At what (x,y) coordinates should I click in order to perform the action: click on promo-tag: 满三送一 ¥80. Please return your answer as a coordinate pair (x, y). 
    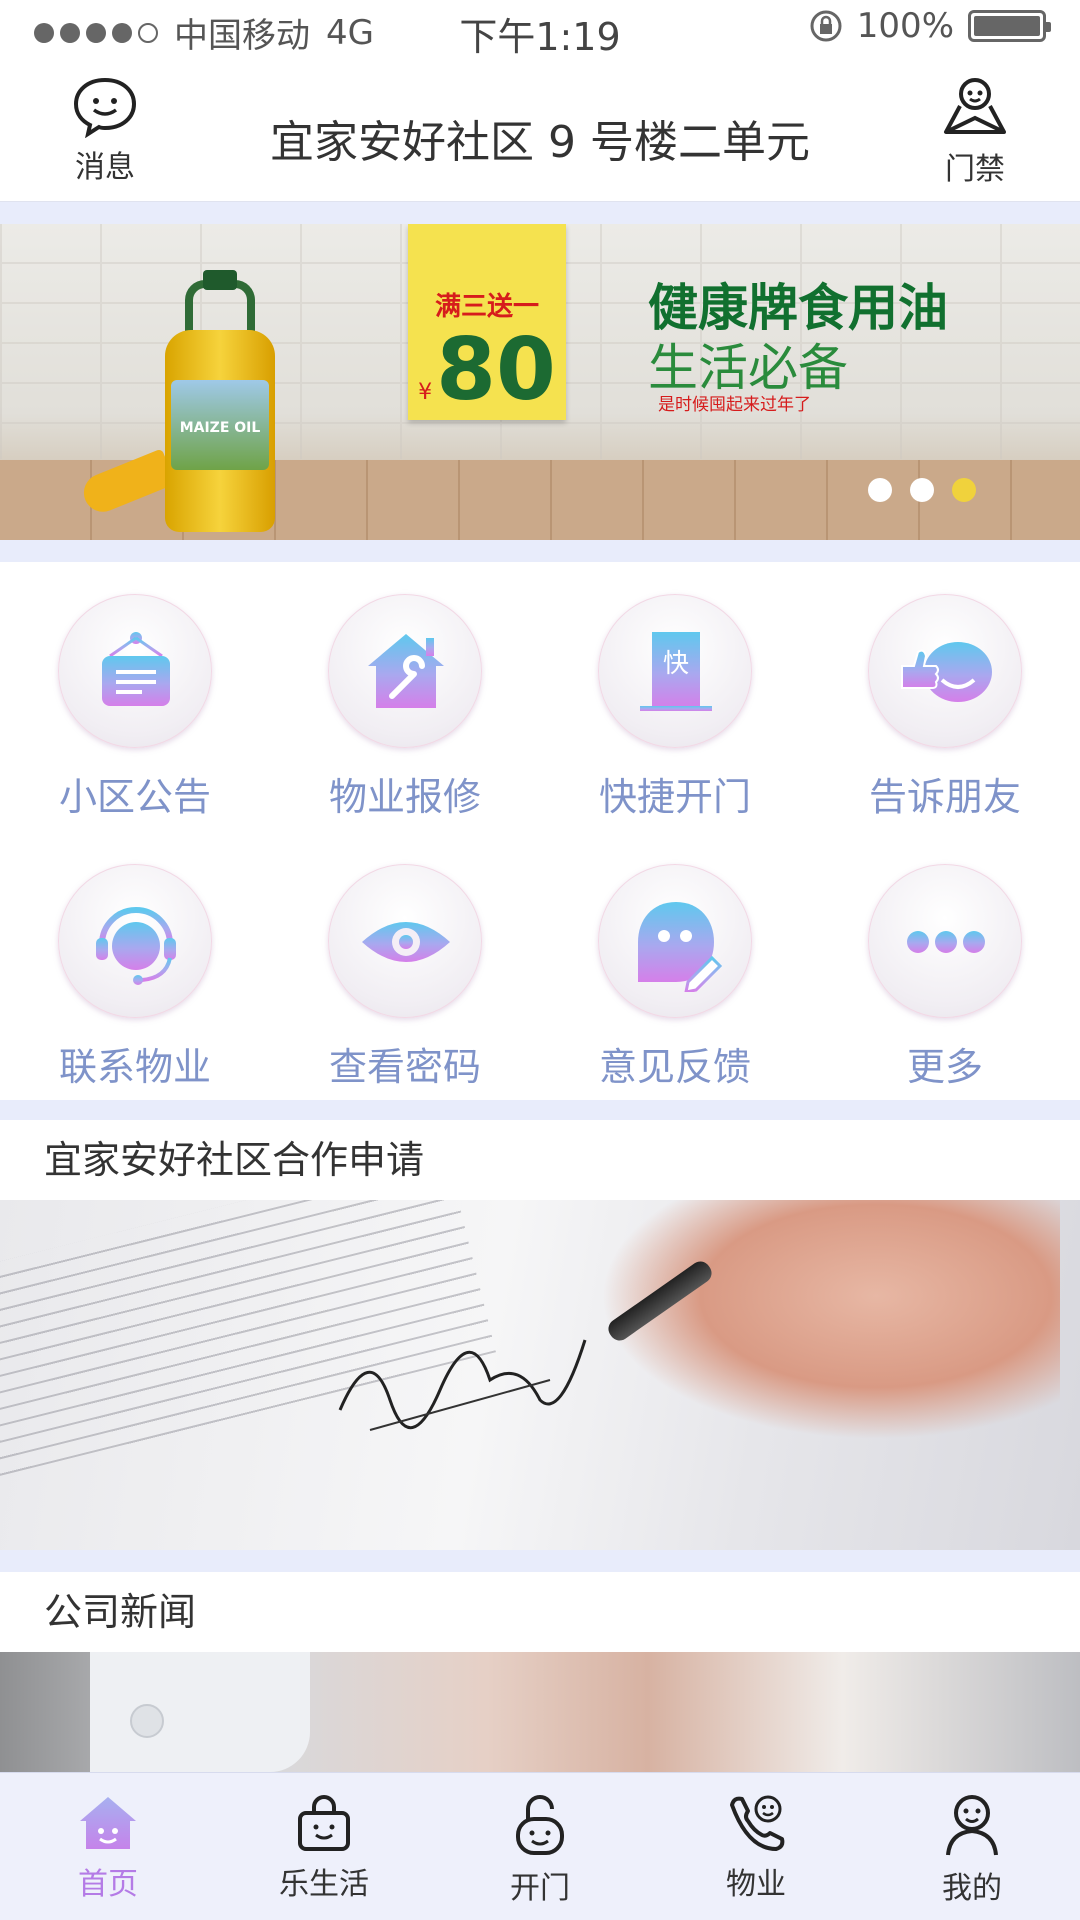
    Looking at the image, I should click on (487, 322).